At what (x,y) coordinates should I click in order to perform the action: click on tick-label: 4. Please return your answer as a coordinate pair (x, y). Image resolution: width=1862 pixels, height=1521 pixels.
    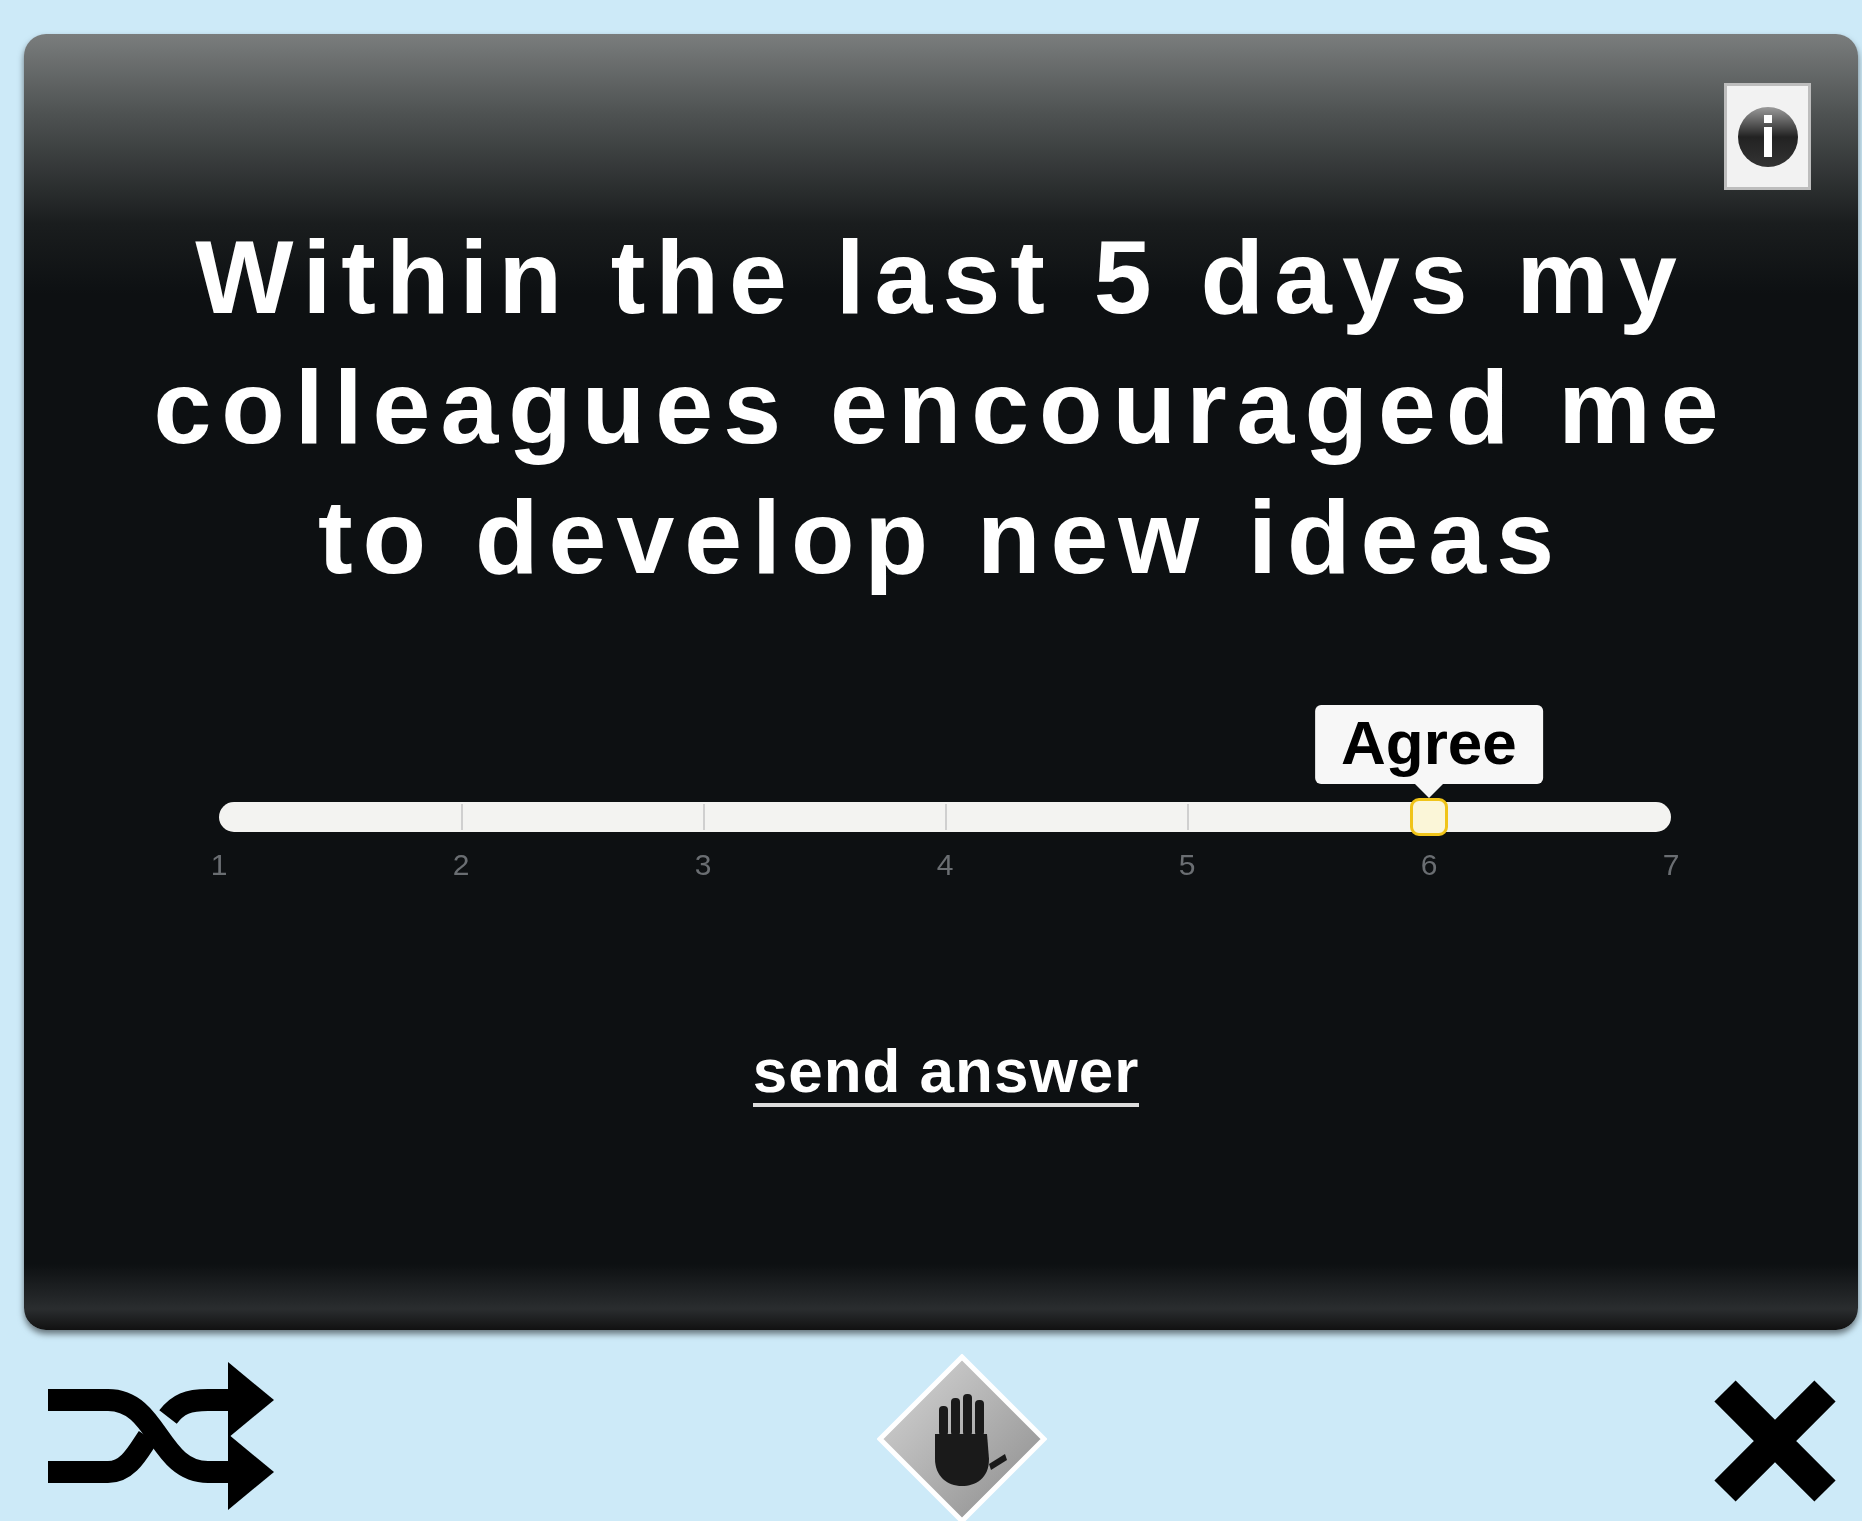
    Looking at the image, I should click on (945, 865).